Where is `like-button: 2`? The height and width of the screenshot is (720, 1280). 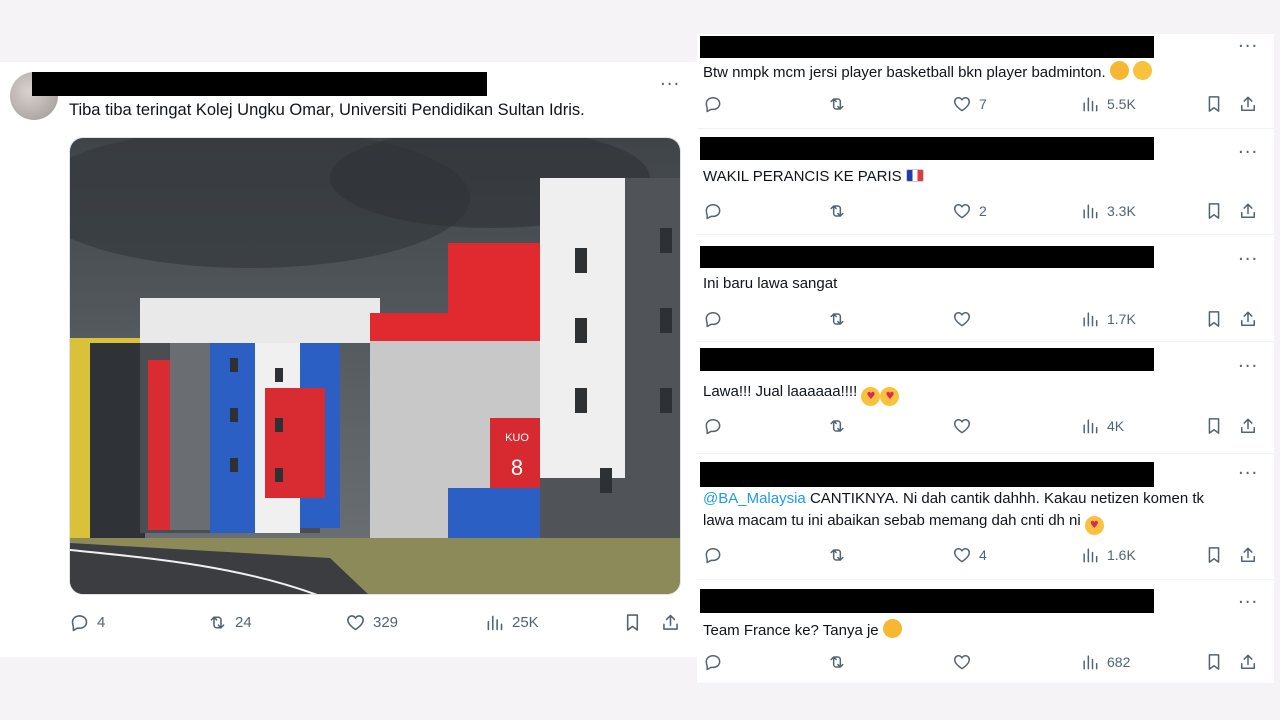 like-button: 2 is located at coordinates (969, 211).